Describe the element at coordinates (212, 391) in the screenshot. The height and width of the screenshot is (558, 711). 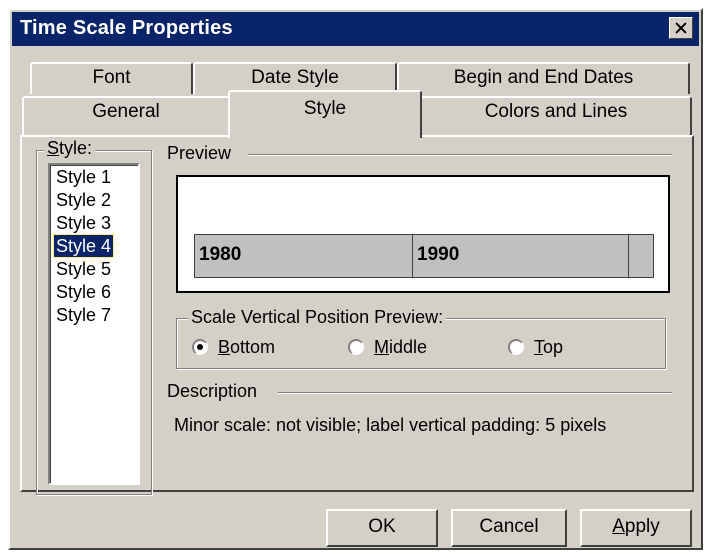
I see `description-label: Description` at that location.